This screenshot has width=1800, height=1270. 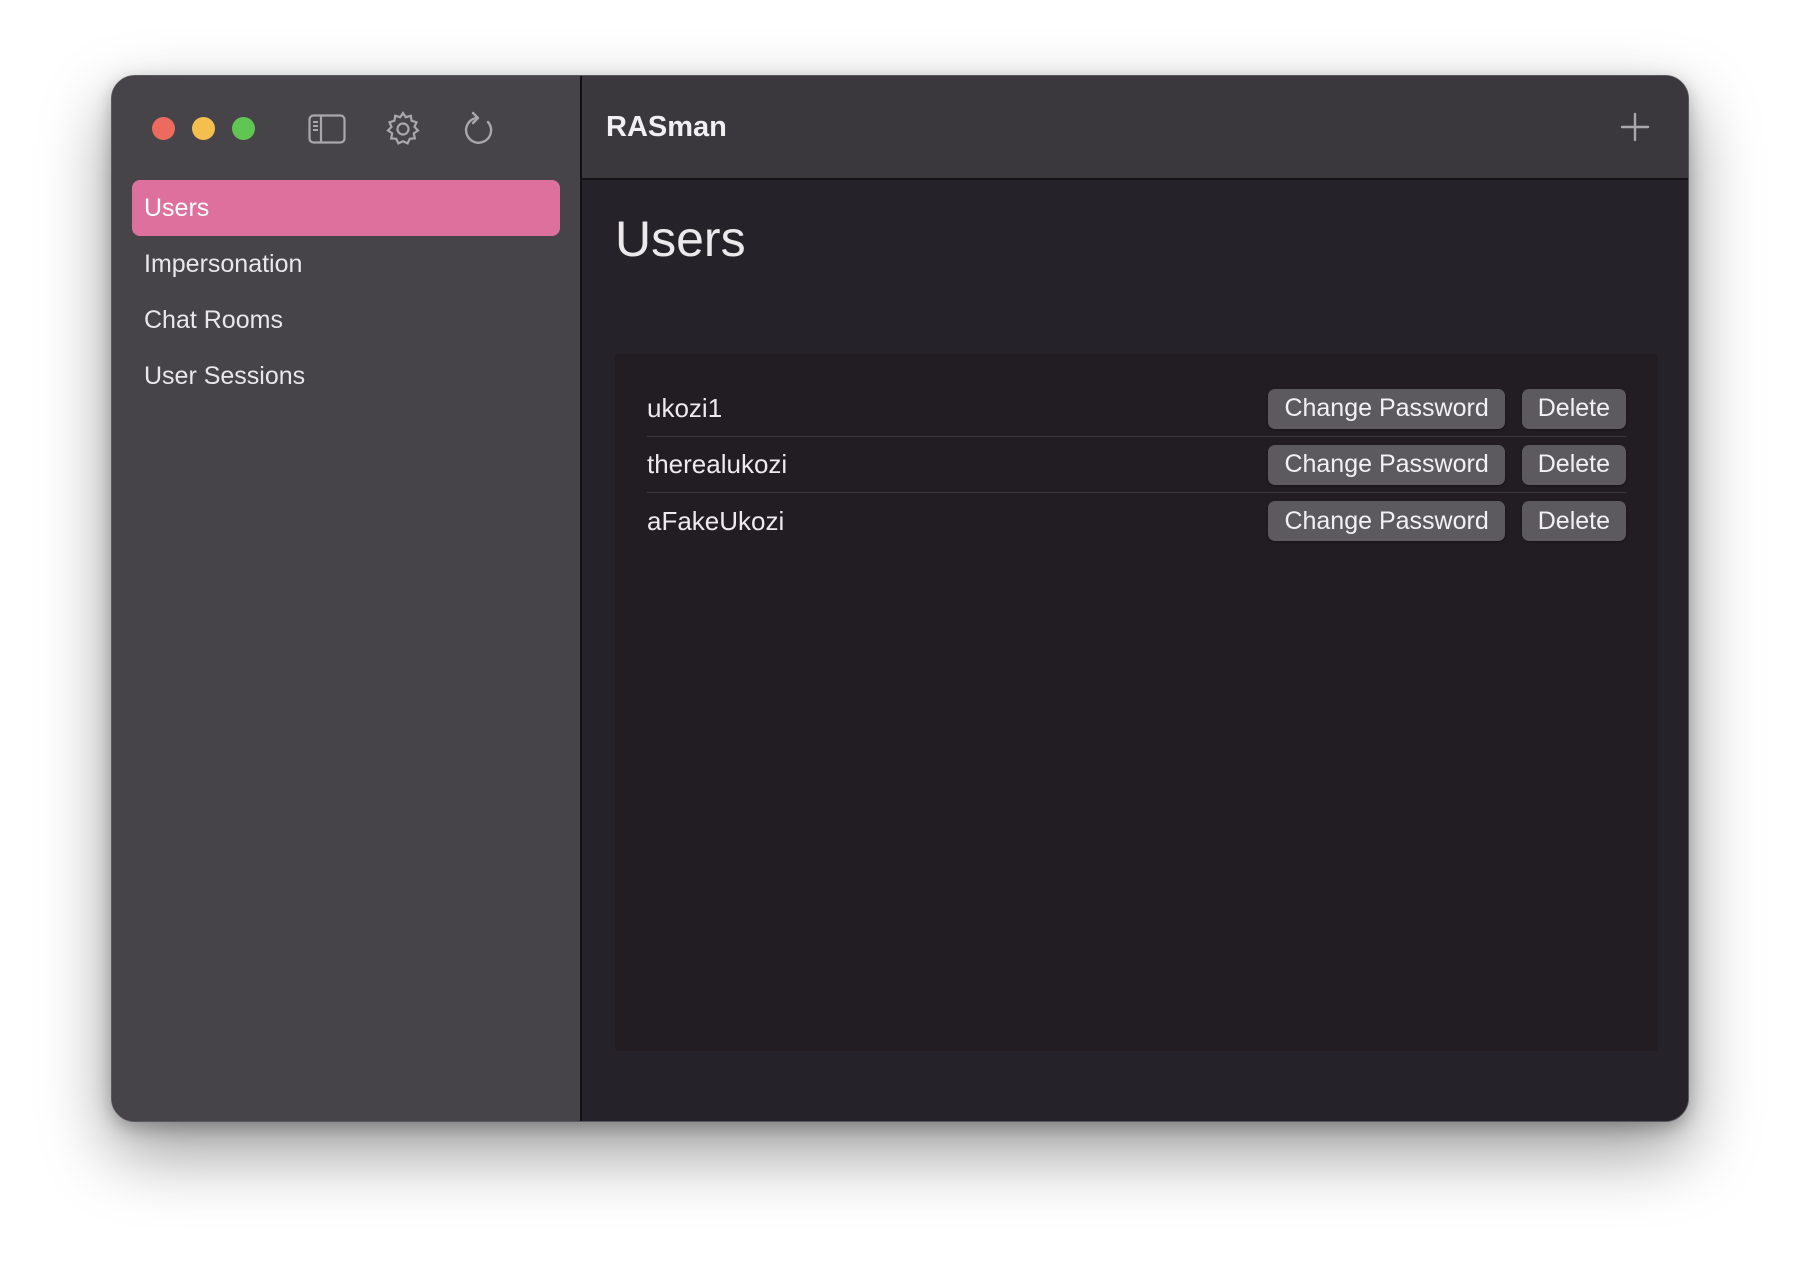 I want to click on sidebar-item-user-sessions: User Sessions, so click(x=346, y=376).